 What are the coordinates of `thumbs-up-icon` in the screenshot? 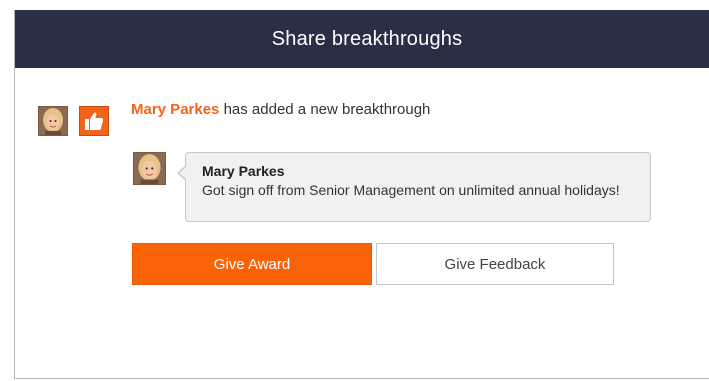 It's located at (94, 121).